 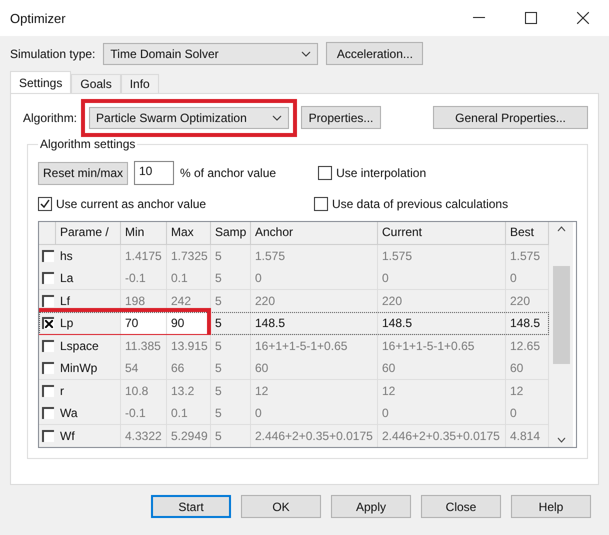 What do you see at coordinates (88, 391) in the screenshot?
I see `table-cell: r` at bounding box center [88, 391].